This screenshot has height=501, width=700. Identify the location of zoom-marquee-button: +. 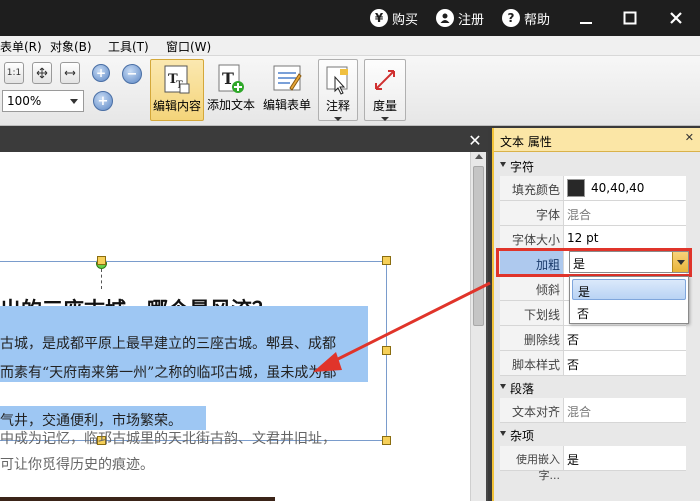
(101, 73).